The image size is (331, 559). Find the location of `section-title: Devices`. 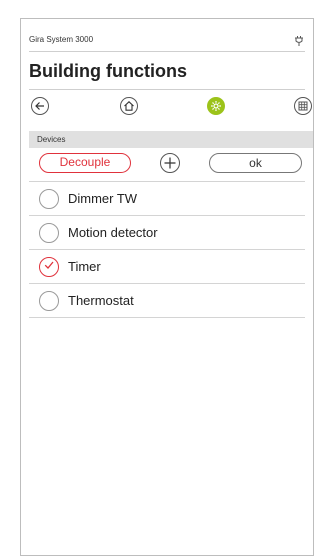

section-title: Devices is located at coordinates (51, 139).